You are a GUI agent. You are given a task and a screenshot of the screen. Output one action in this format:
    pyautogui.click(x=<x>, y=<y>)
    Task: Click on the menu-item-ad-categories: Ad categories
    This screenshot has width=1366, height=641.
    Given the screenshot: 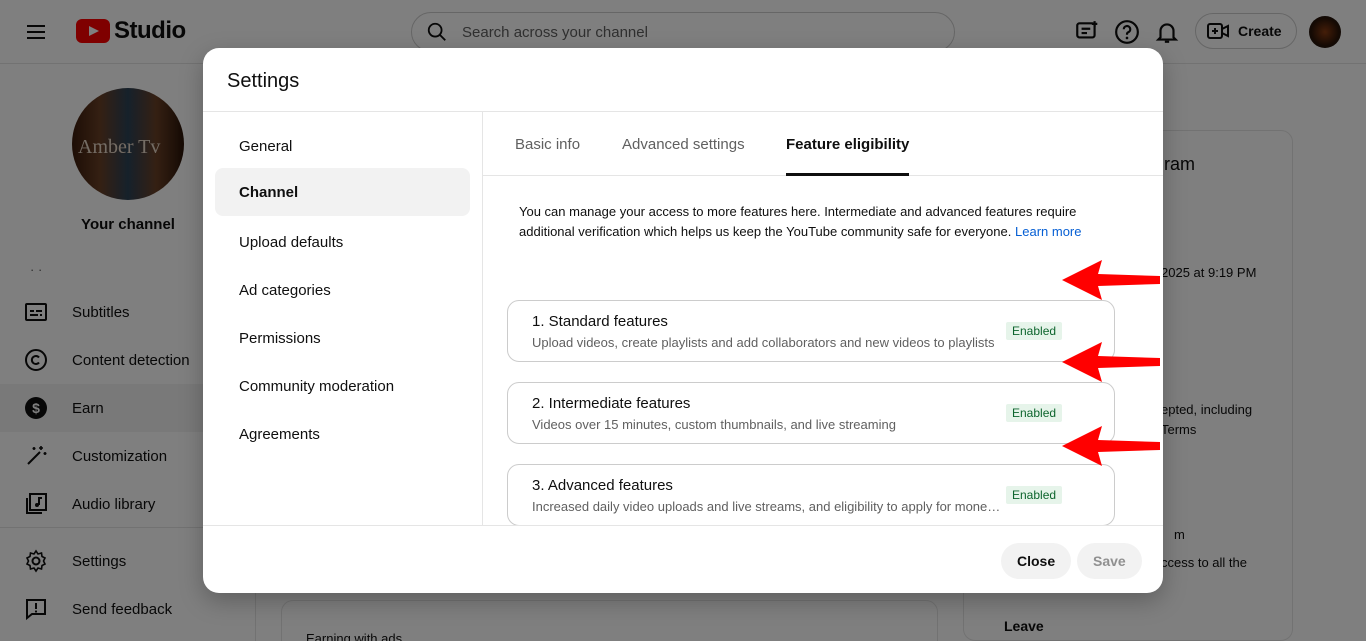 What is the action you would take?
    pyautogui.click(x=342, y=290)
    